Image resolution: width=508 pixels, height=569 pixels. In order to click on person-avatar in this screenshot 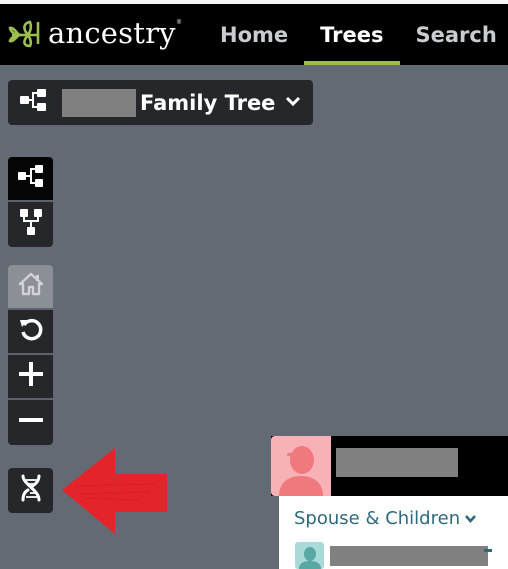, I will do `click(301, 466)`.